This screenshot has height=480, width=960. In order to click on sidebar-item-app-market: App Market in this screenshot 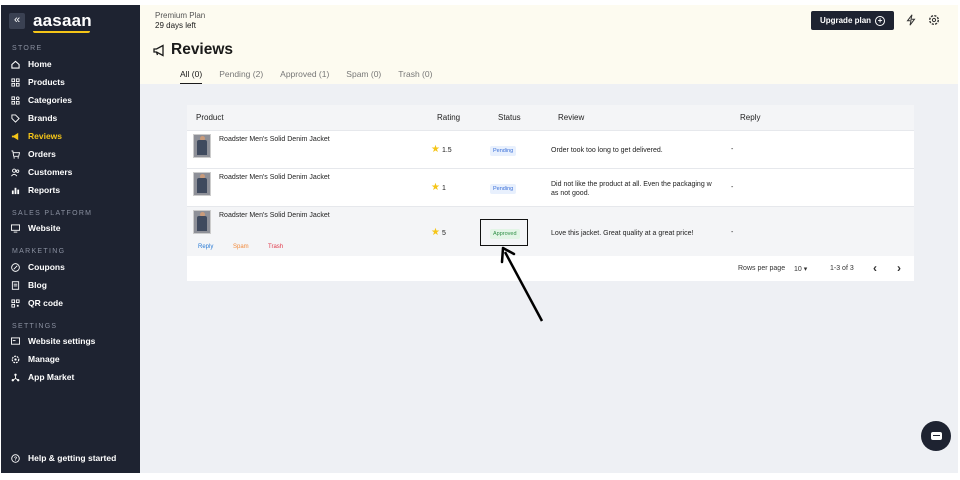, I will do `click(42, 377)`.